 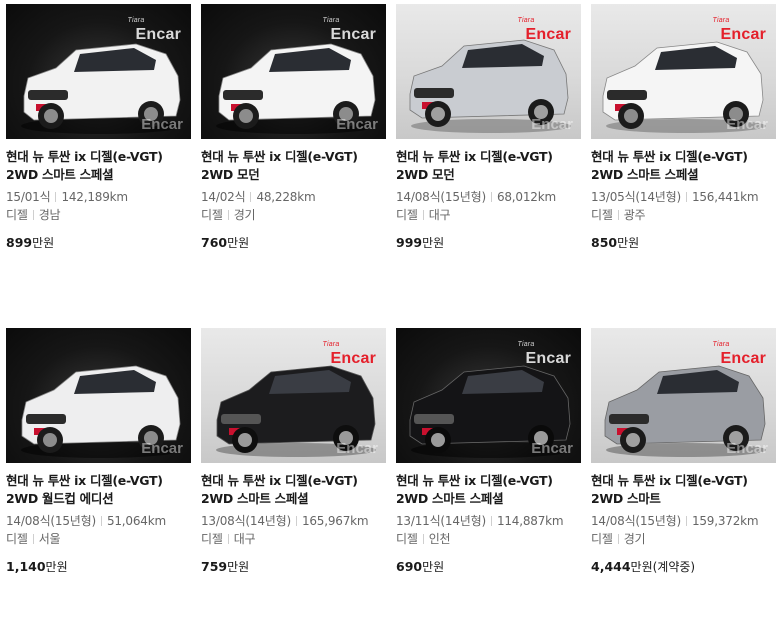 I want to click on car-photo: Encar, so click(x=98, y=395).